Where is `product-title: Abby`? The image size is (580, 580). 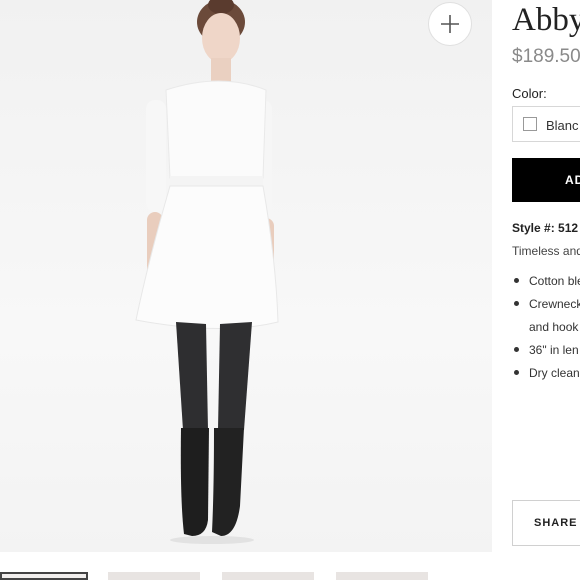
product-title: Abby is located at coordinates (546, 20).